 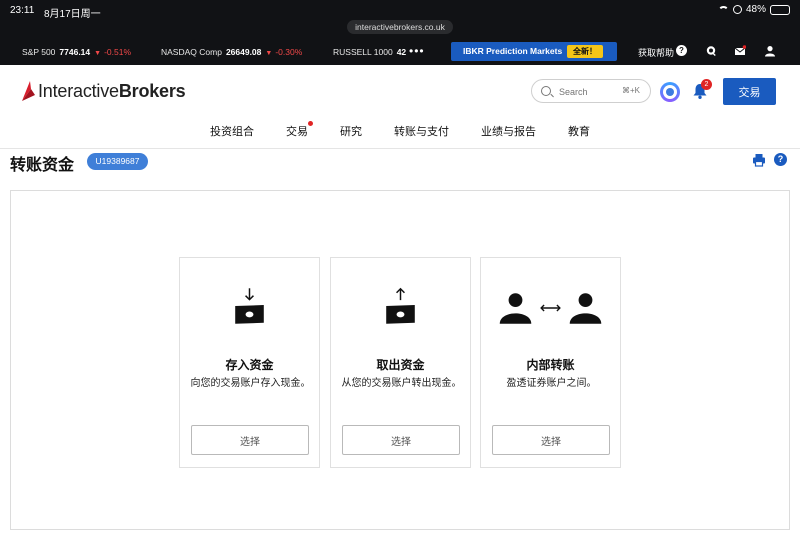 I want to click on focus-icon, so click(x=737, y=9).